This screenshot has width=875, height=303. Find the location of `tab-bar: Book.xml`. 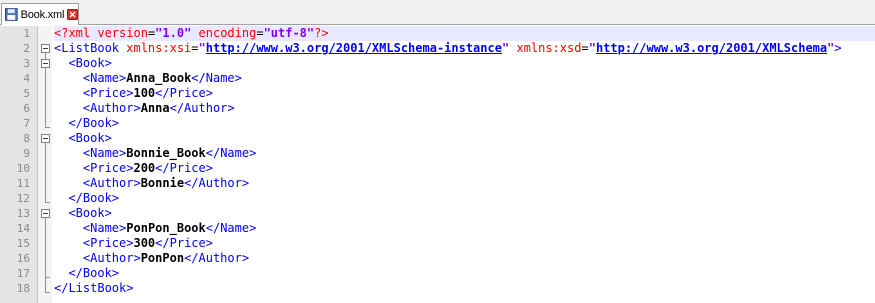

tab-bar: Book.xml is located at coordinates (437, 12).